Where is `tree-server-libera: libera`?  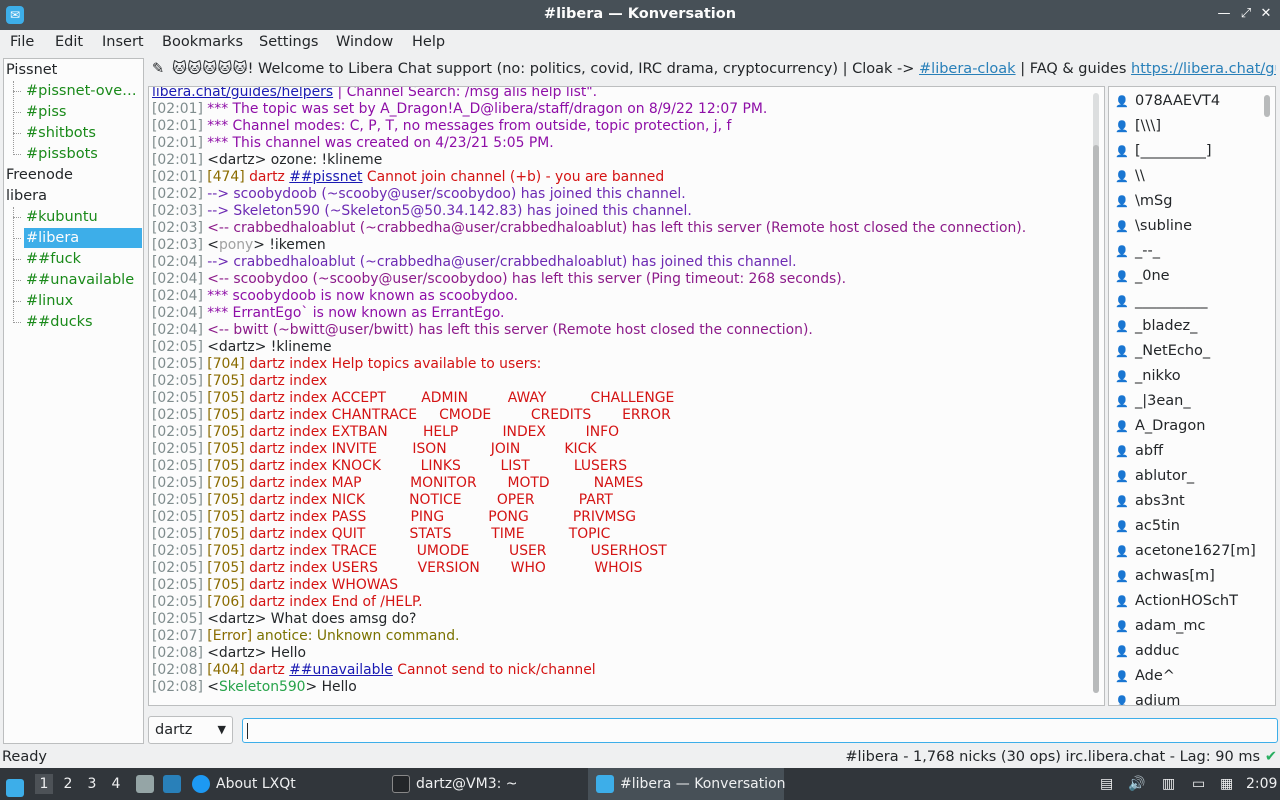 tree-server-libera: libera is located at coordinates (26, 196).